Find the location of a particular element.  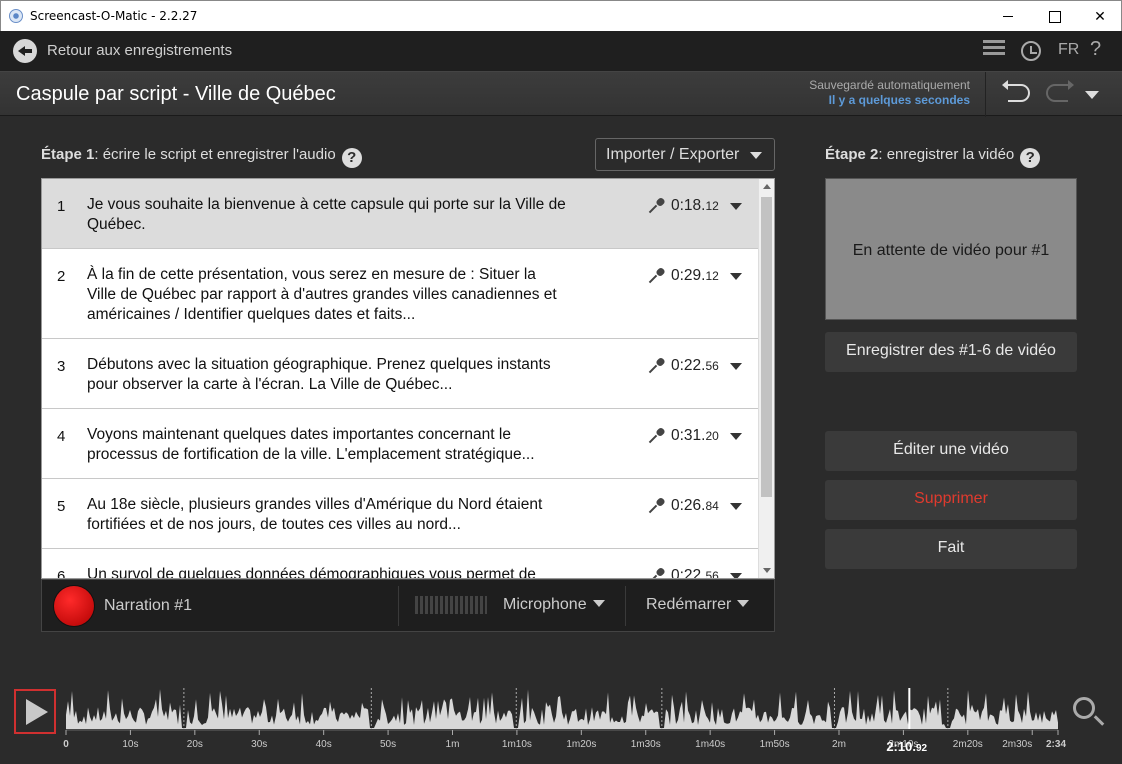

timeline-tick-label: 20s is located at coordinates (195, 744).